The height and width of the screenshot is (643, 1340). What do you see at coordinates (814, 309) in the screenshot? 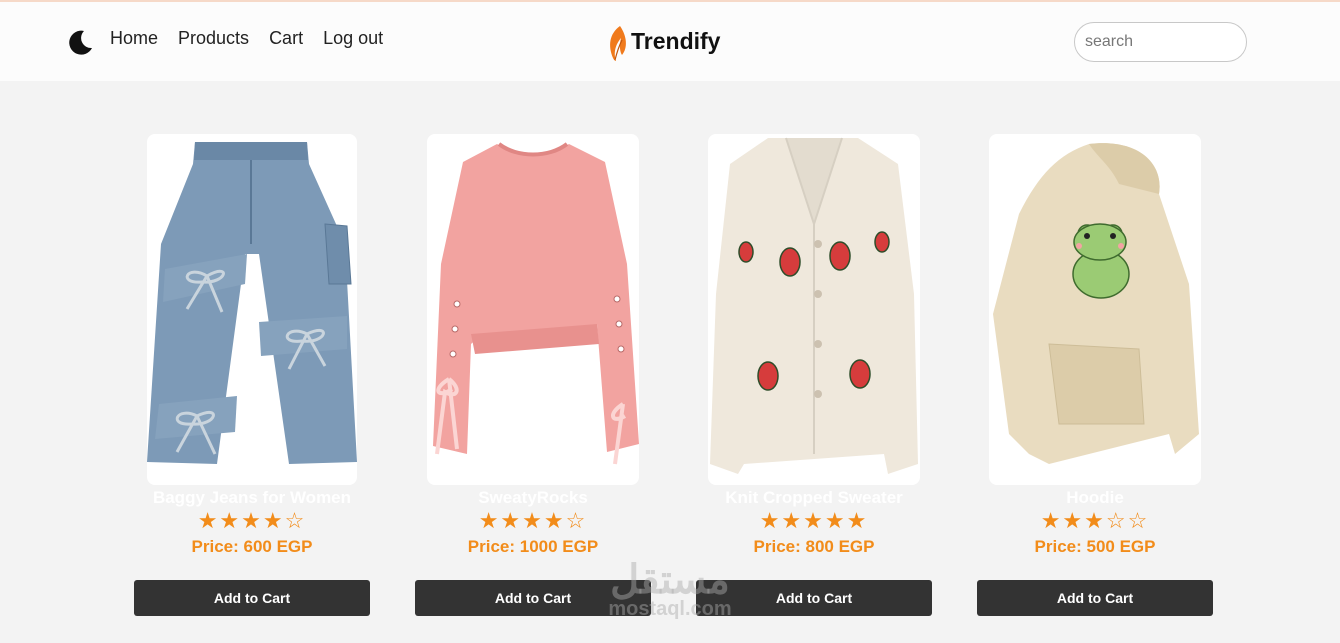
I see `strawberry-cardigan-image` at bounding box center [814, 309].